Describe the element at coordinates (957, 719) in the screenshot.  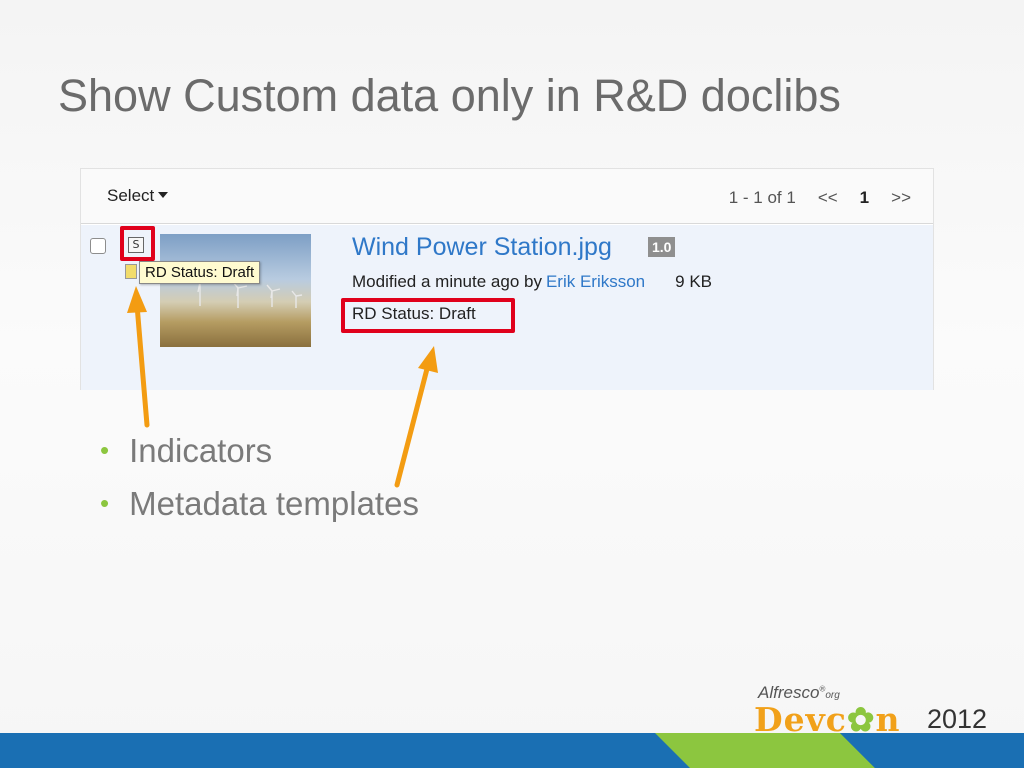
I see `devcon-year: 2012` at that location.